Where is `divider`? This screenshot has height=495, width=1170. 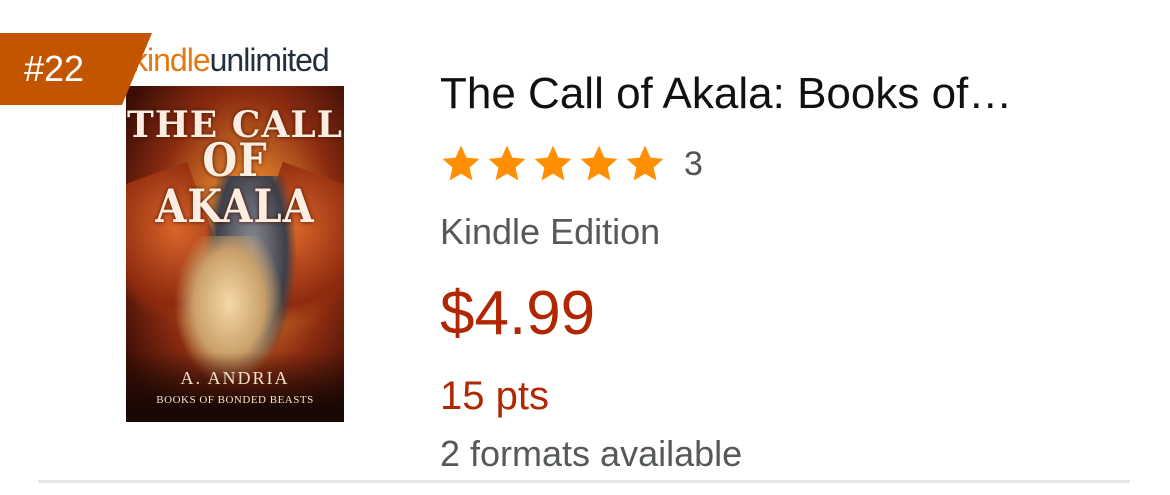 divider is located at coordinates (584, 481).